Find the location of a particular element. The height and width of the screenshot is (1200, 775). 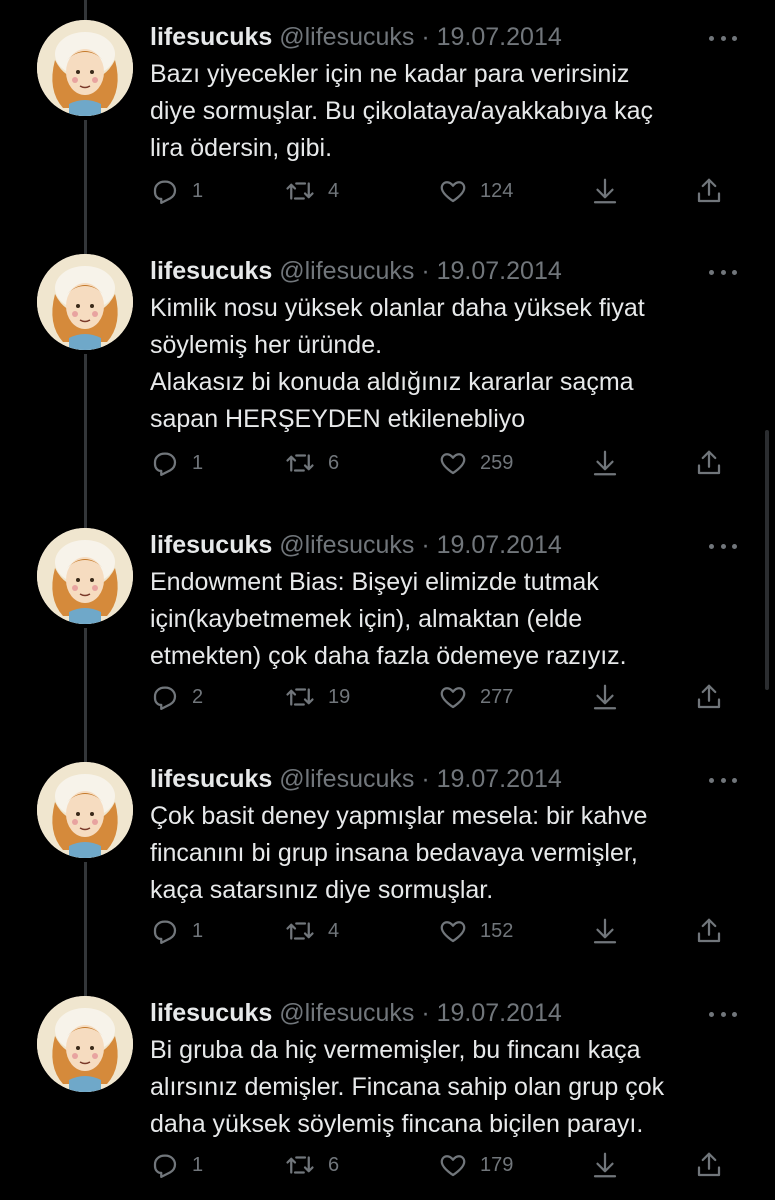

tweet-actions: 1 6 179 is located at coordinates (440, 1165).